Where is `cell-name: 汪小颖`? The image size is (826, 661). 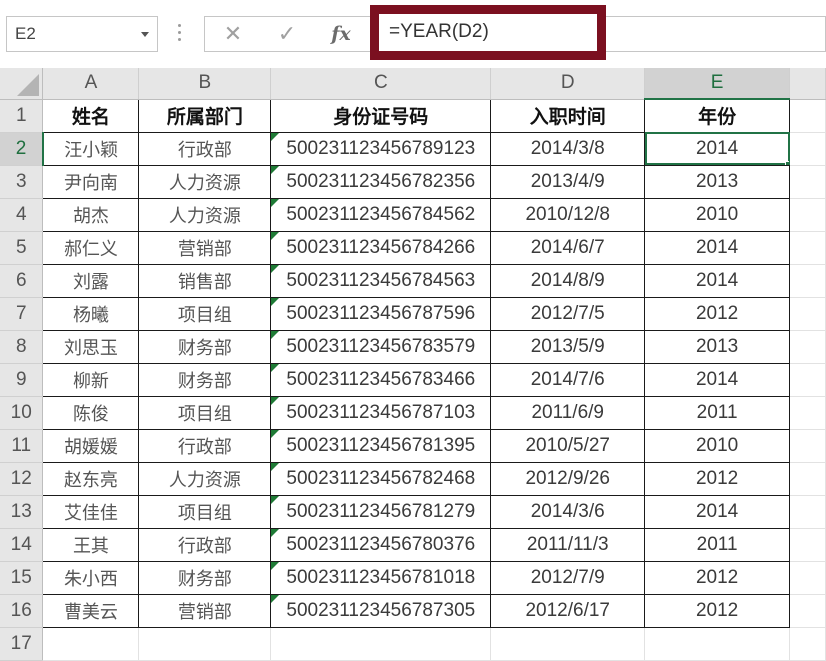 cell-name: 汪小颖 is located at coordinates (91, 148).